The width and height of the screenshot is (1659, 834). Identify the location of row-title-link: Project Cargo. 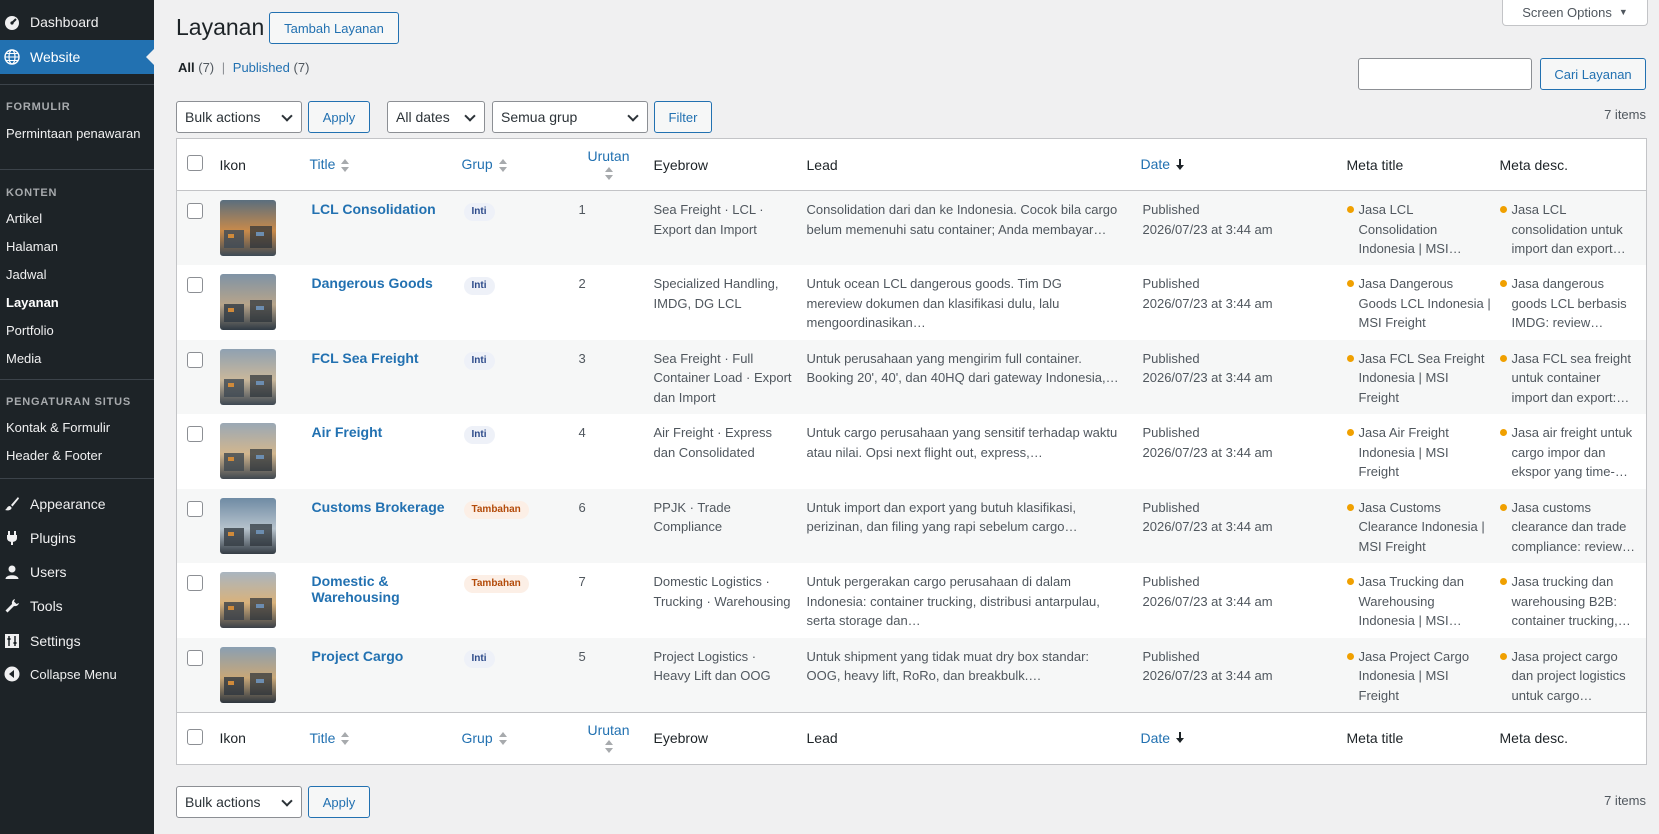
(386, 656).